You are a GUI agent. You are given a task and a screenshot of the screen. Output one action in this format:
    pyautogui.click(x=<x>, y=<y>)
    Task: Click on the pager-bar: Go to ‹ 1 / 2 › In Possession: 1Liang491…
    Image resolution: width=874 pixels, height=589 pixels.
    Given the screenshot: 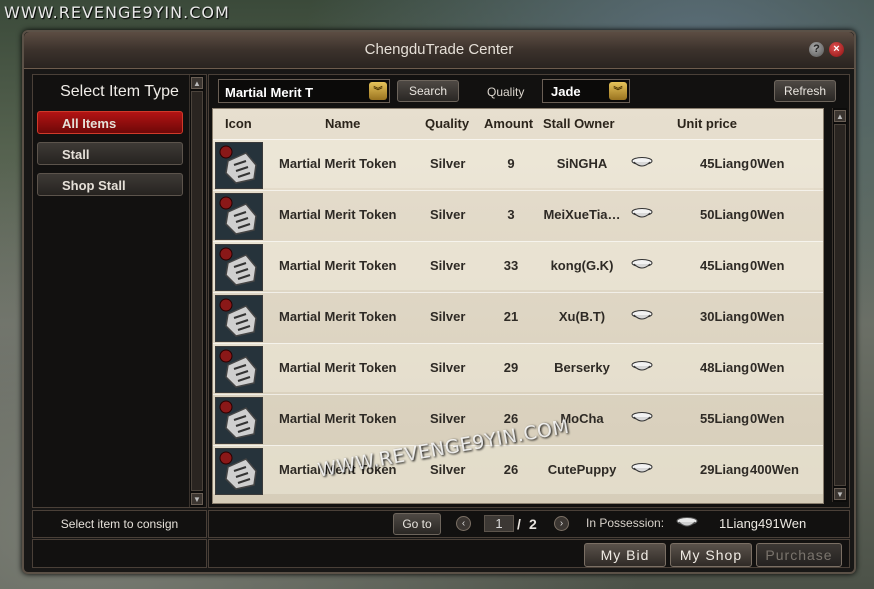 What is the action you would take?
    pyautogui.click(x=529, y=524)
    